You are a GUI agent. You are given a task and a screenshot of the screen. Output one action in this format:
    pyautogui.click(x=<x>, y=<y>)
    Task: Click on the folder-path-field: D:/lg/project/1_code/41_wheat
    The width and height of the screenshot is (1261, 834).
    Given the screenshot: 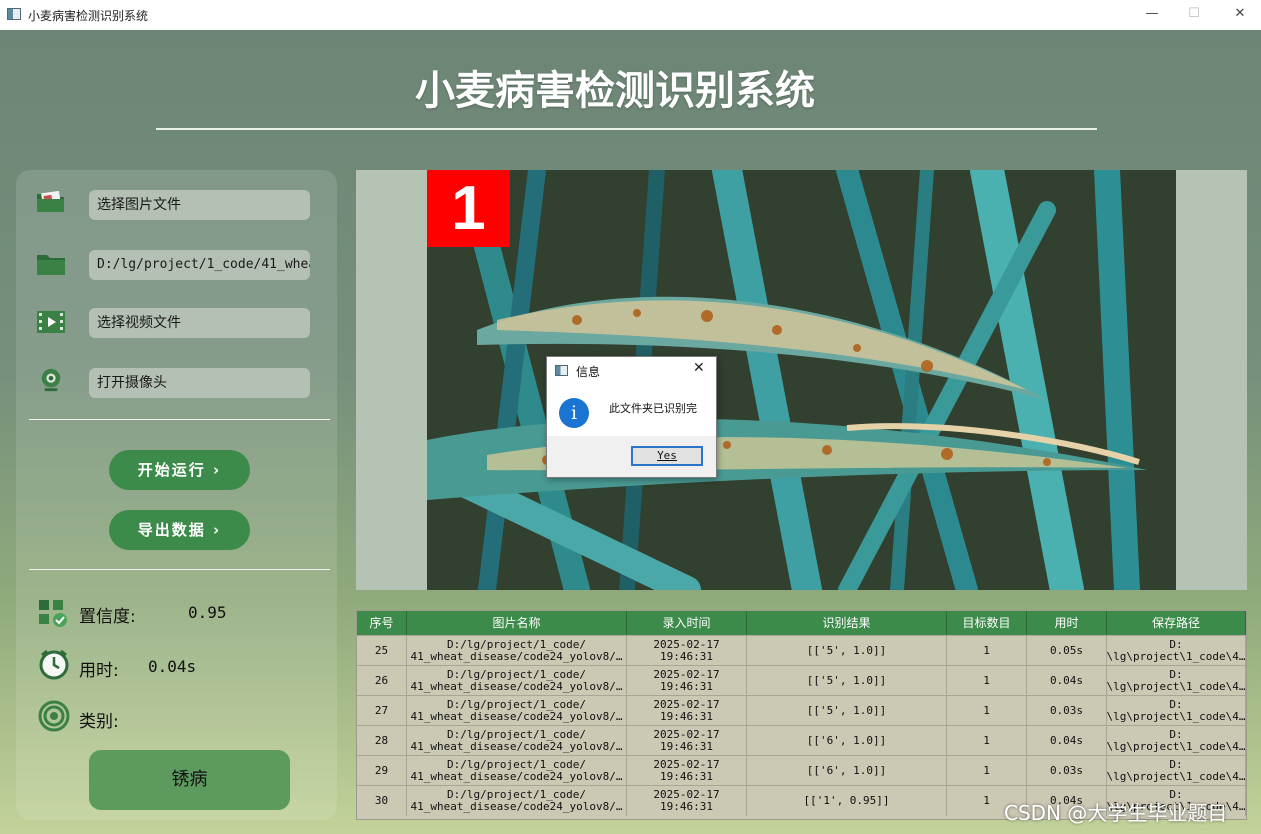 What is the action you would take?
    pyautogui.click(x=199, y=265)
    